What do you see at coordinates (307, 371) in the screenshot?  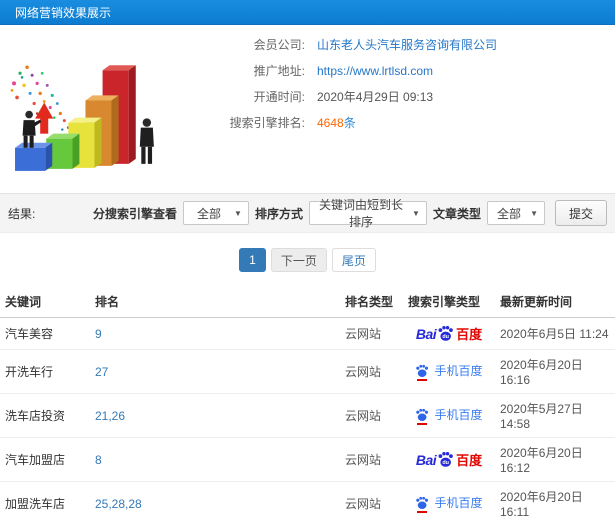 I see `table-row: 开洗车行 27 云网站 Bai d` at bounding box center [307, 371].